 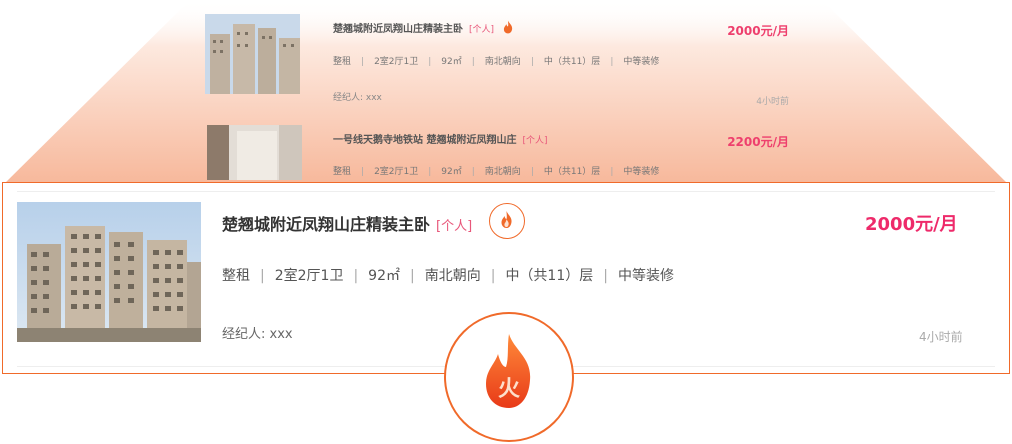 What do you see at coordinates (509, 389) in the screenshot?
I see `zoom-glyph: 火` at bounding box center [509, 389].